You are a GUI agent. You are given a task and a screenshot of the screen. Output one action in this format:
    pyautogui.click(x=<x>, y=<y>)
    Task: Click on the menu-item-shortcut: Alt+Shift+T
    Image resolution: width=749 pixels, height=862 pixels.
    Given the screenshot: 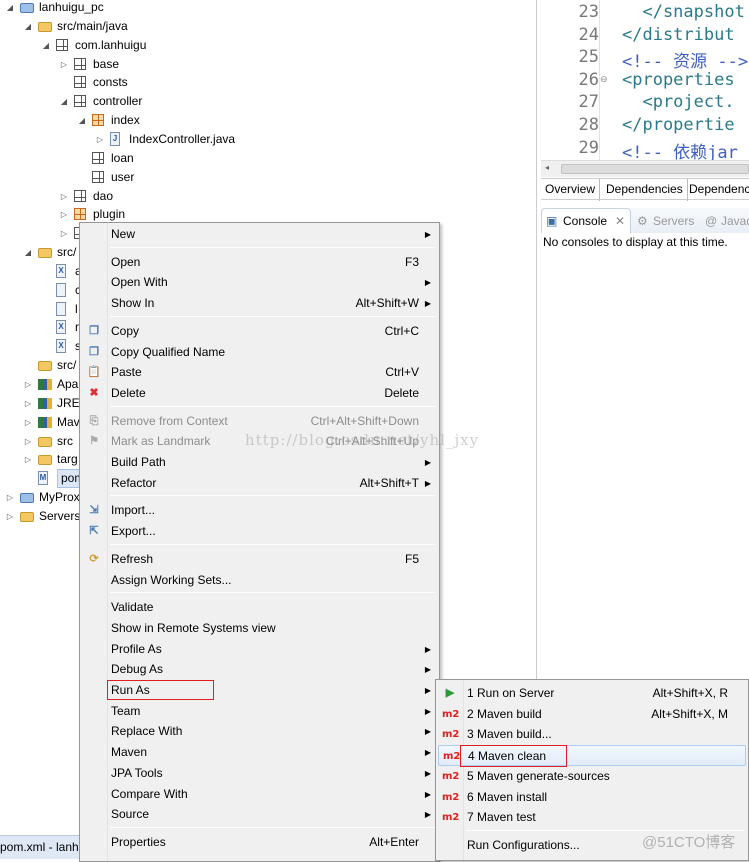 What is the action you would take?
    pyautogui.click(x=389, y=482)
    